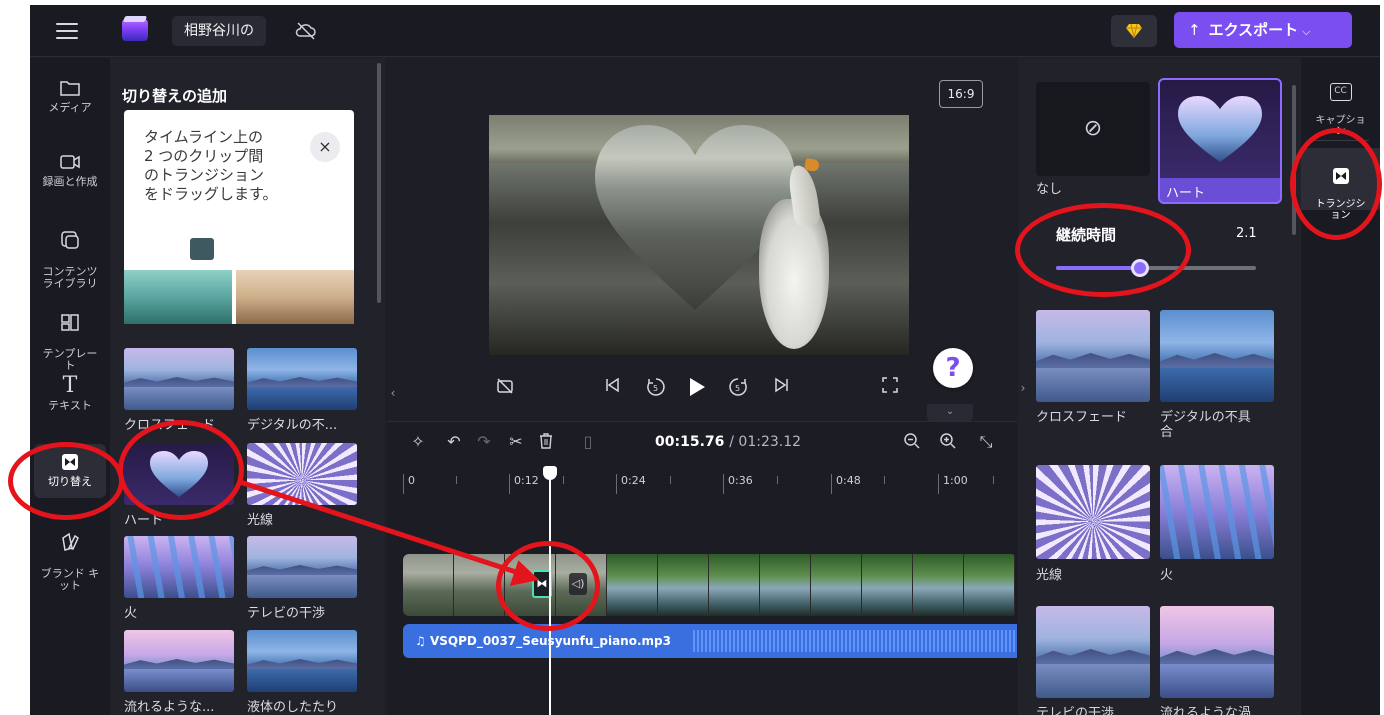  What do you see at coordinates (70, 162) in the screenshot?
I see `video-camera-icon` at bounding box center [70, 162].